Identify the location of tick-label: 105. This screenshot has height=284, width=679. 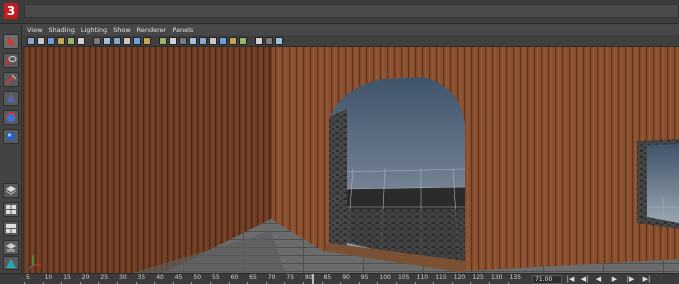
(404, 277).